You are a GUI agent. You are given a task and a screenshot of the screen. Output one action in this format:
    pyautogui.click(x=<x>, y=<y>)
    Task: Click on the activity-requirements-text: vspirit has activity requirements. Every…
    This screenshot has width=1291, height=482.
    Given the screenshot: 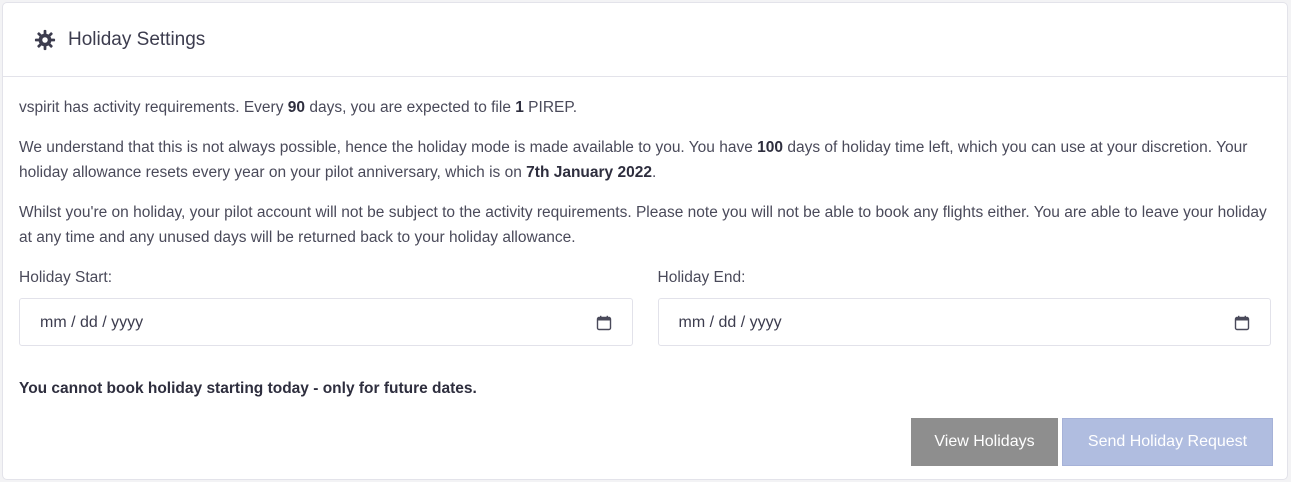 What is the action you would take?
    pyautogui.click(x=645, y=107)
    